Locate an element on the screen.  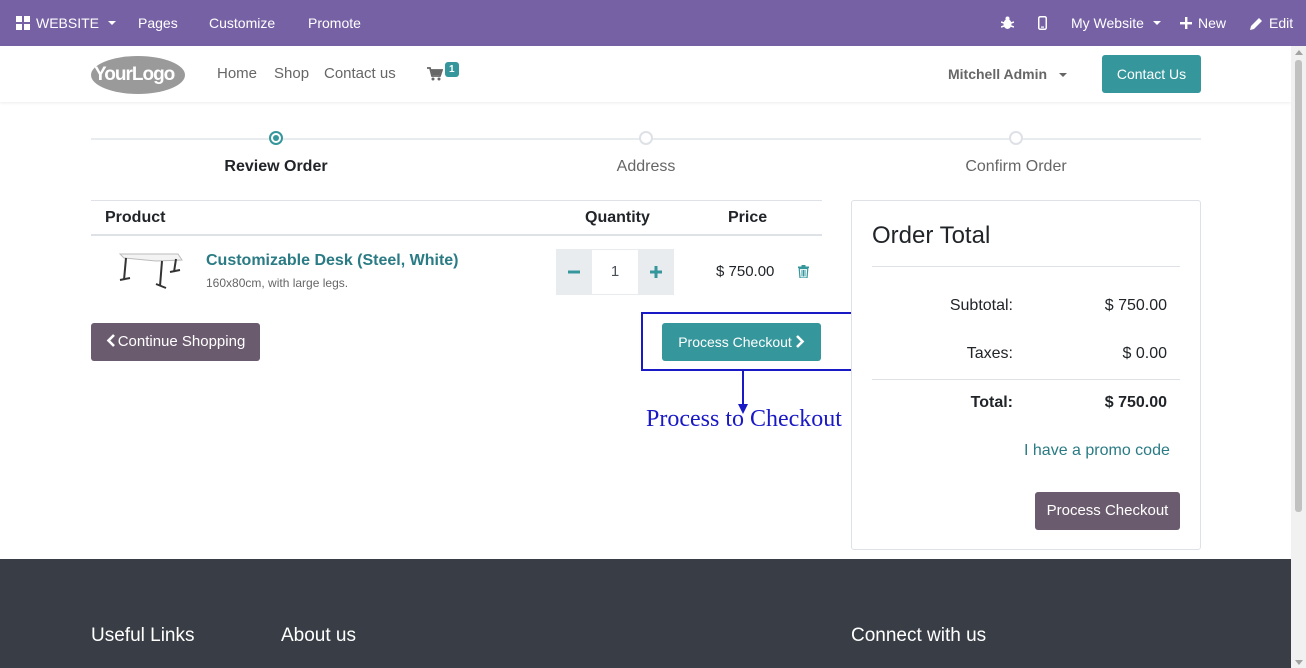
scrollbar-thumb is located at coordinates (1298, 286).